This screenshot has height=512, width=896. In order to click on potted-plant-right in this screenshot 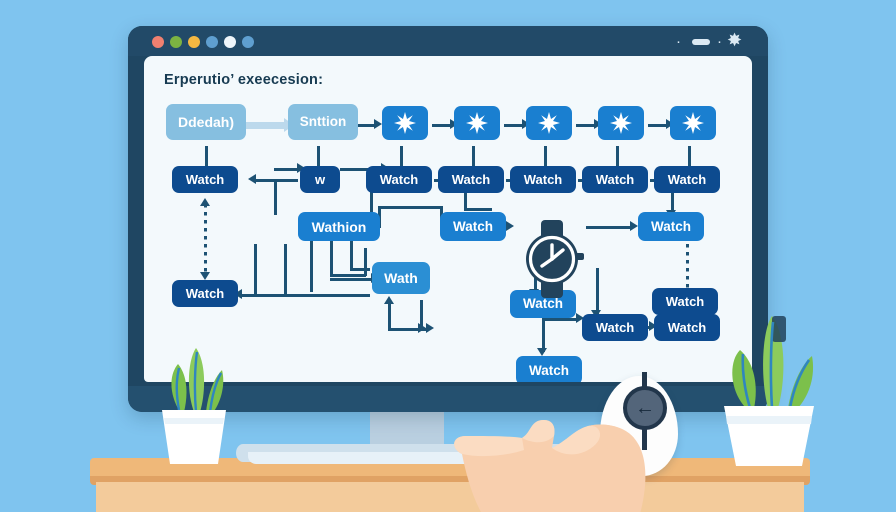, I will do `click(771, 390)`.